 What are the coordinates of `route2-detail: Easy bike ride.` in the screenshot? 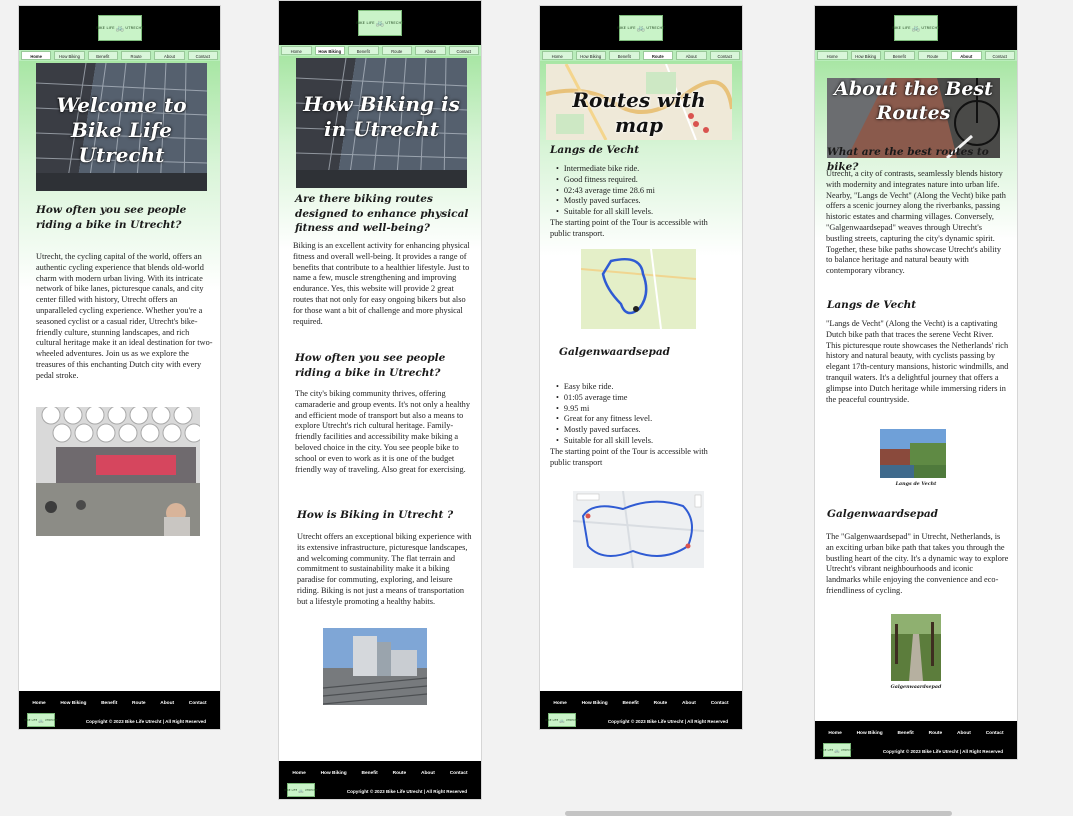 It's located at (646, 387).